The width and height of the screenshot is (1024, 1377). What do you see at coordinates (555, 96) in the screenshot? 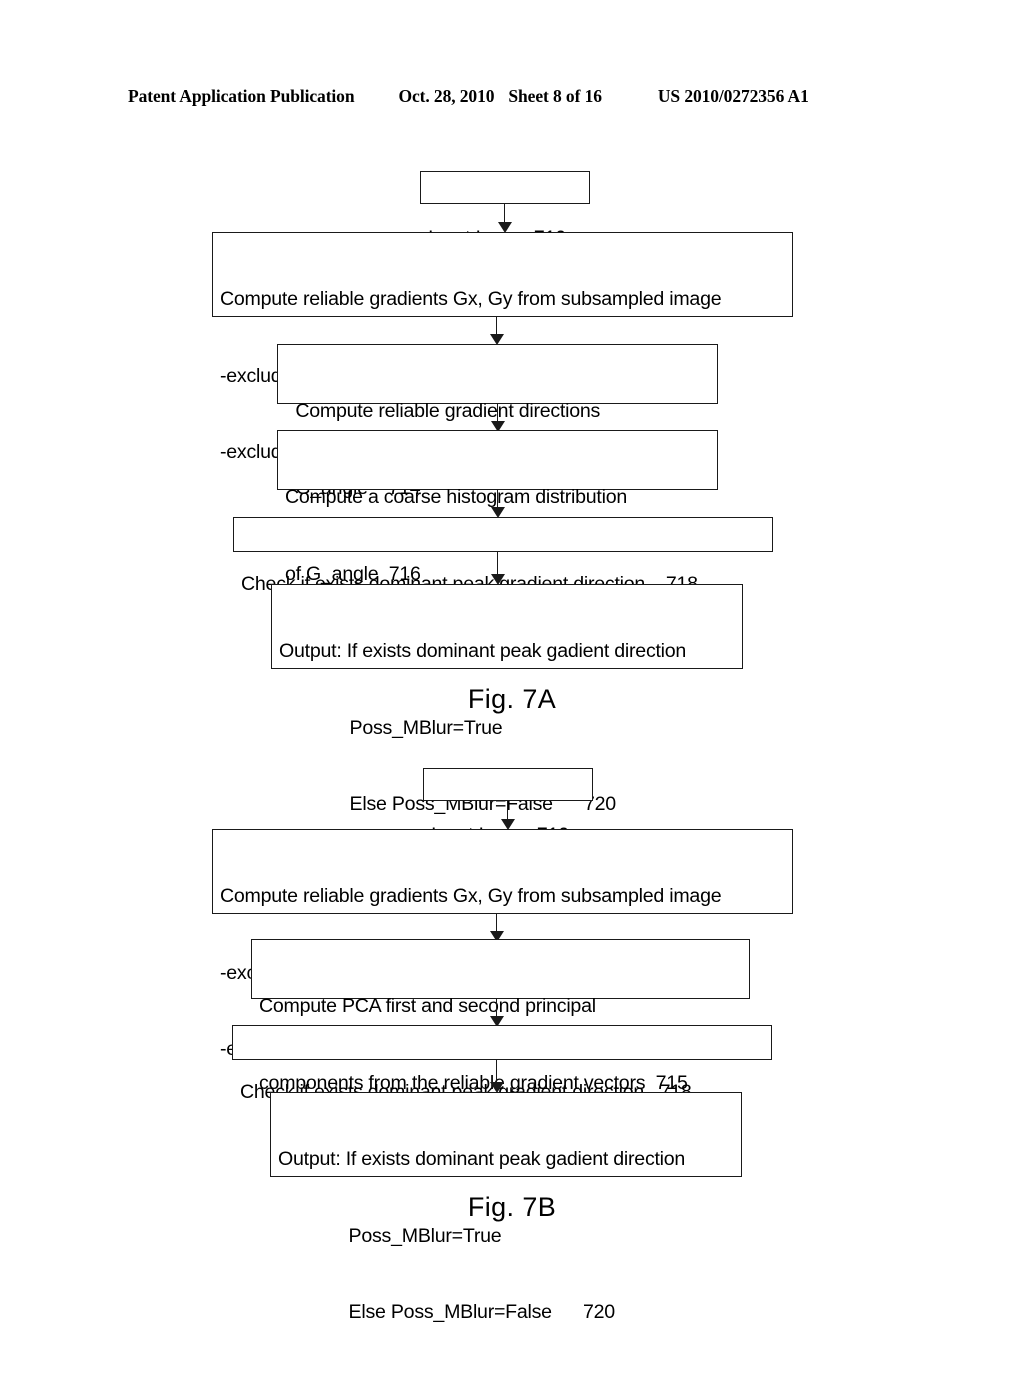
I see `sheet-number: Sheet 8 of 16` at bounding box center [555, 96].